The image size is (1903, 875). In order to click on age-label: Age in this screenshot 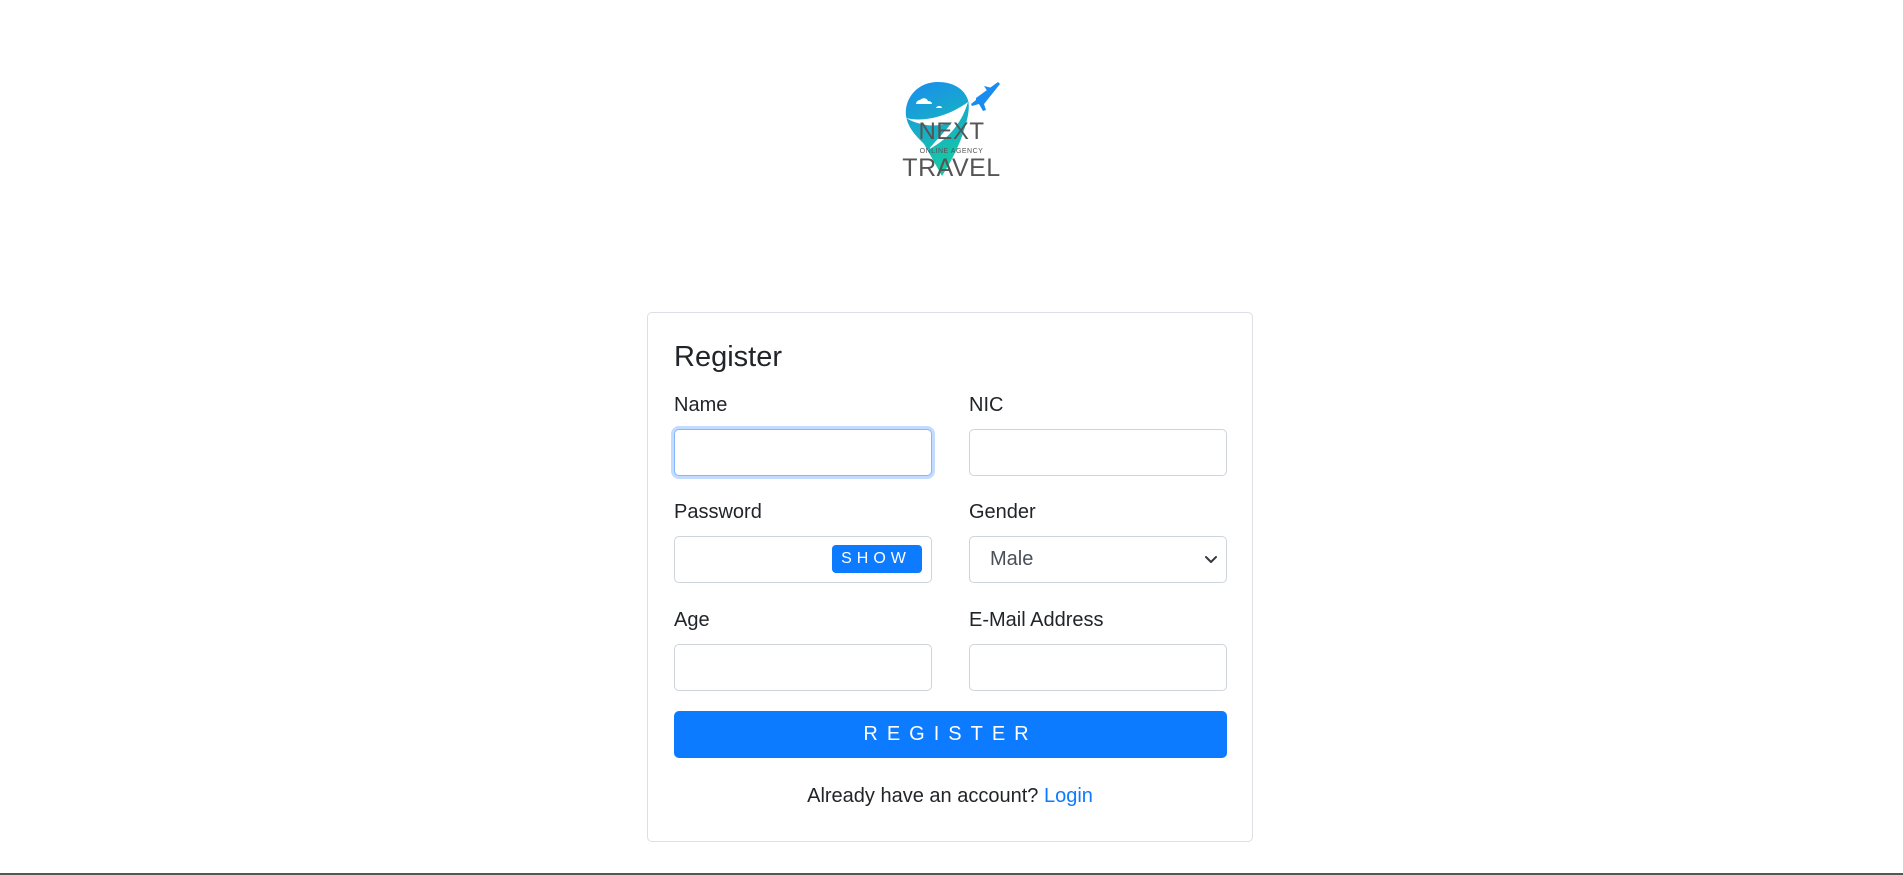, I will do `click(692, 620)`.